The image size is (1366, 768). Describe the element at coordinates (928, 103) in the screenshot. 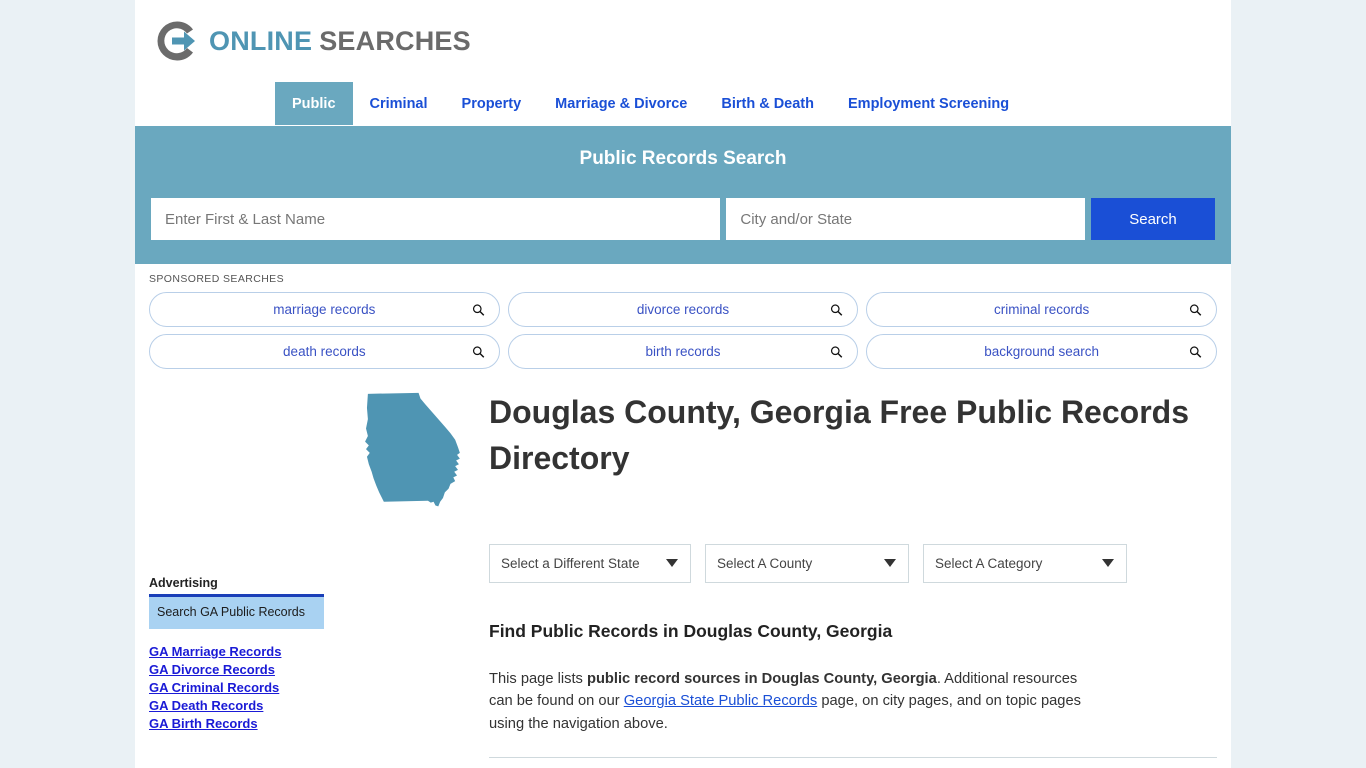

I see `tab-employment-screening: Employment Screening` at that location.